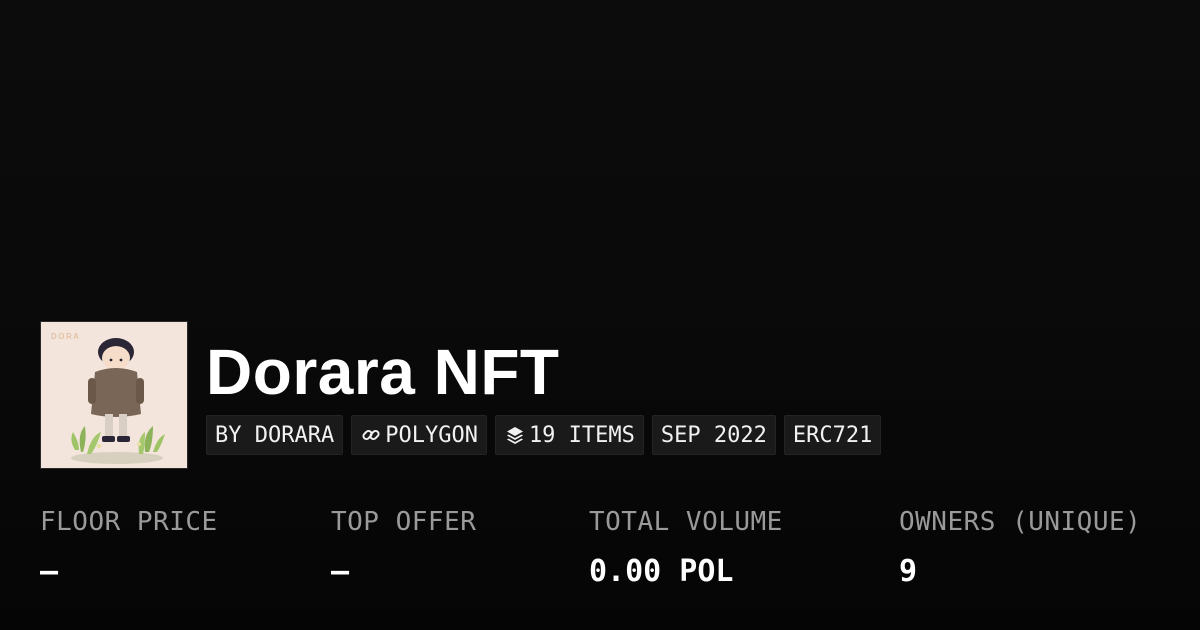 This screenshot has width=1200, height=630. What do you see at coordinates (403, 547) in the screenshot?
I see `top-offer-stat: TOP OFFER –` at bounding box center [403, 547].